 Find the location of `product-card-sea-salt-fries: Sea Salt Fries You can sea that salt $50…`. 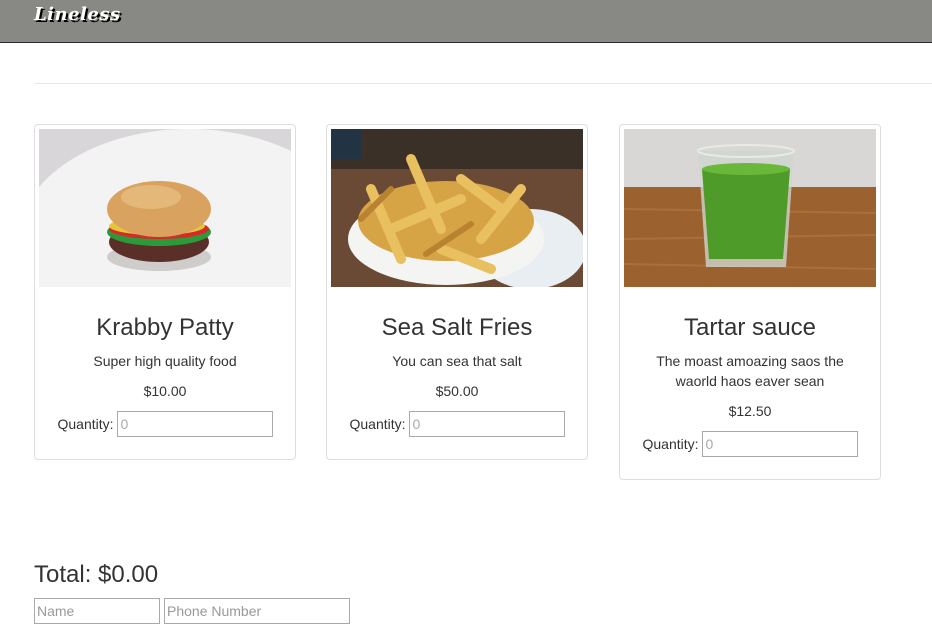

product-card-sea-salt-fries: Sea Salt Fries You can sea that salt $50… is located at coordinates (457, 292).